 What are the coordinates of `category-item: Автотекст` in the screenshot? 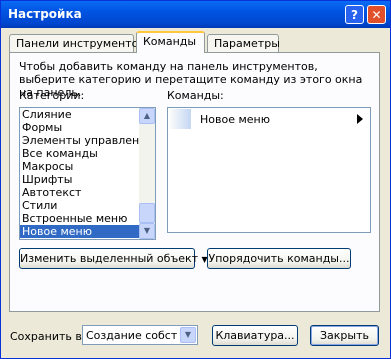 It's located at (87, 192).